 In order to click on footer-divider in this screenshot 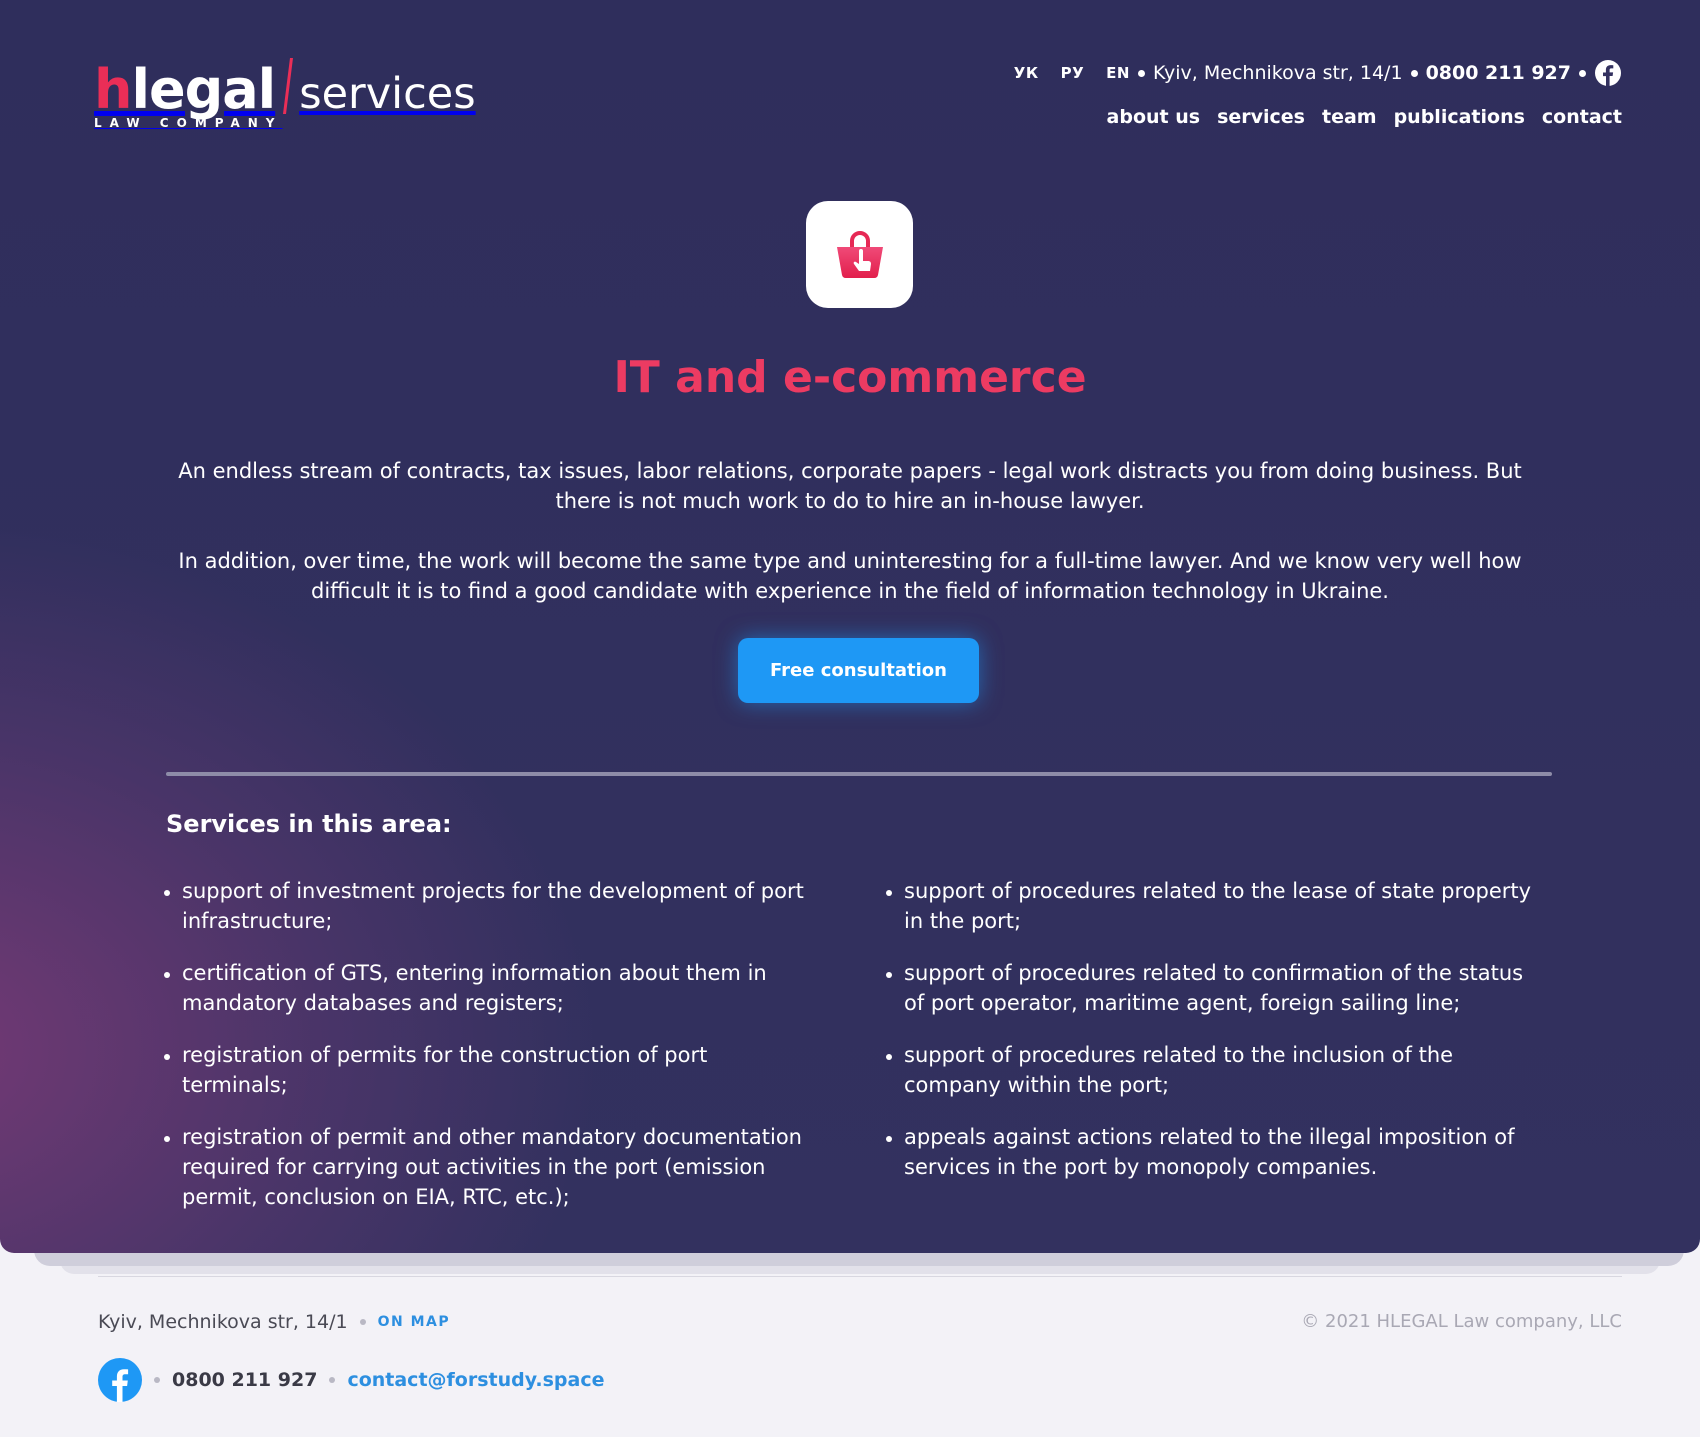, I will do `click(860, 1276)`.